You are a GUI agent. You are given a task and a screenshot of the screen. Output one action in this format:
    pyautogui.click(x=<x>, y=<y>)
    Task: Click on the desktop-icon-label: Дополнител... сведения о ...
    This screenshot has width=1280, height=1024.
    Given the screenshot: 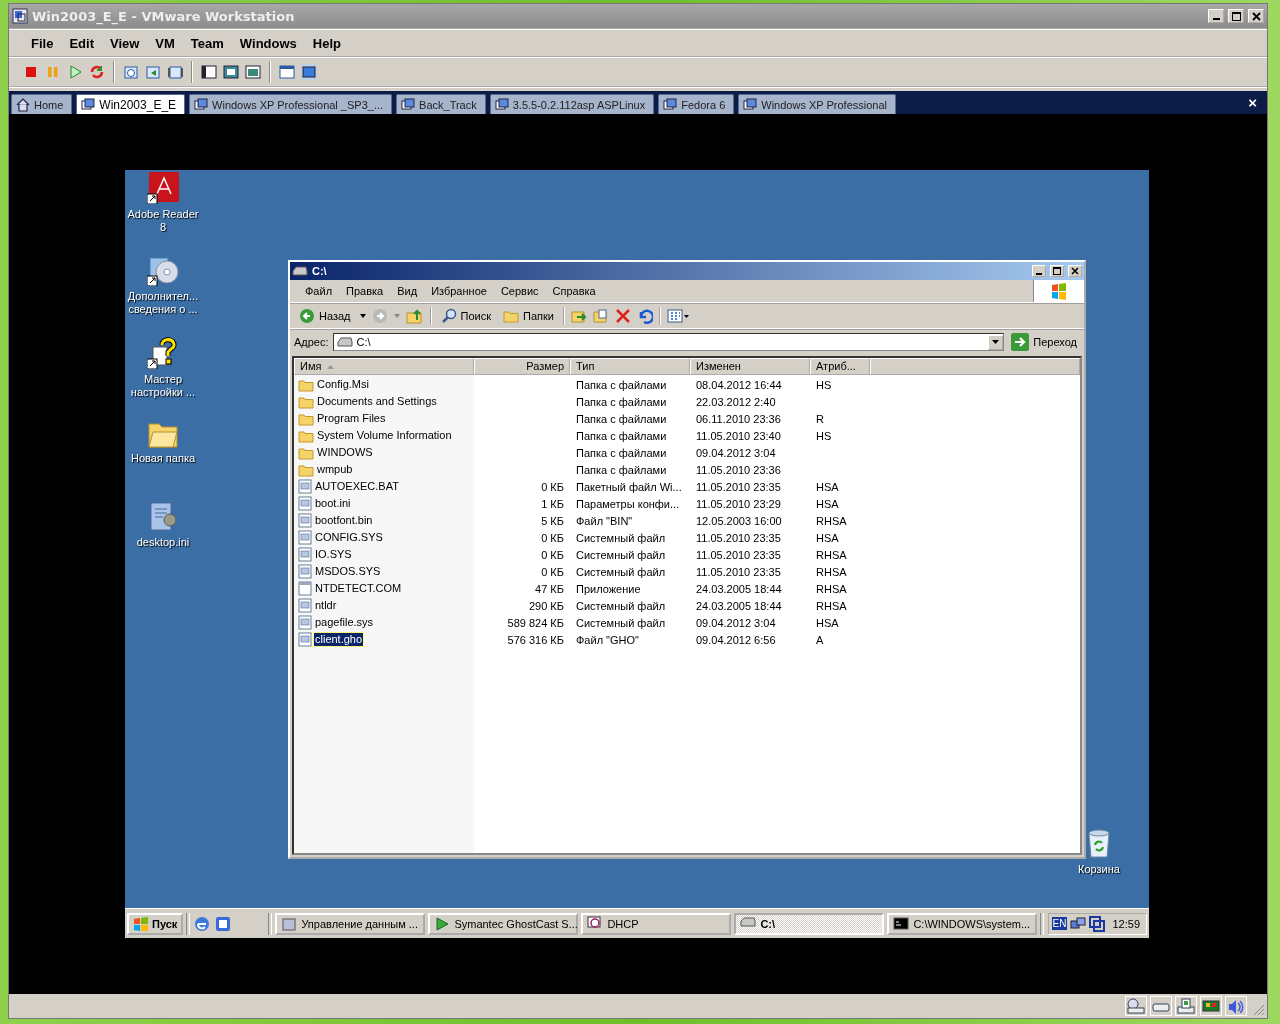 What is the action you would take?
    pyautogui.click(x=163, y=303)
    